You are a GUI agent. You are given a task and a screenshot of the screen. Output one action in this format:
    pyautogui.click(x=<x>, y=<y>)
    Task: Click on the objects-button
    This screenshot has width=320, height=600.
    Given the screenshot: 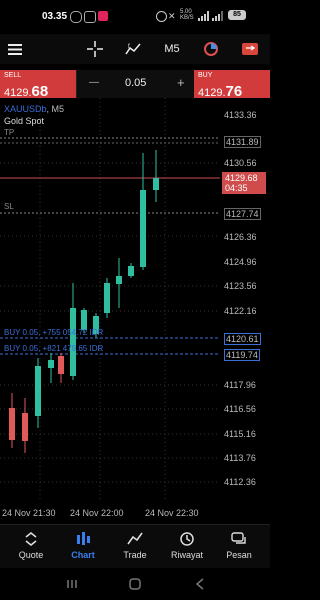 What is the action you would take?
    pyautogui.click(x=211, y=49)
    